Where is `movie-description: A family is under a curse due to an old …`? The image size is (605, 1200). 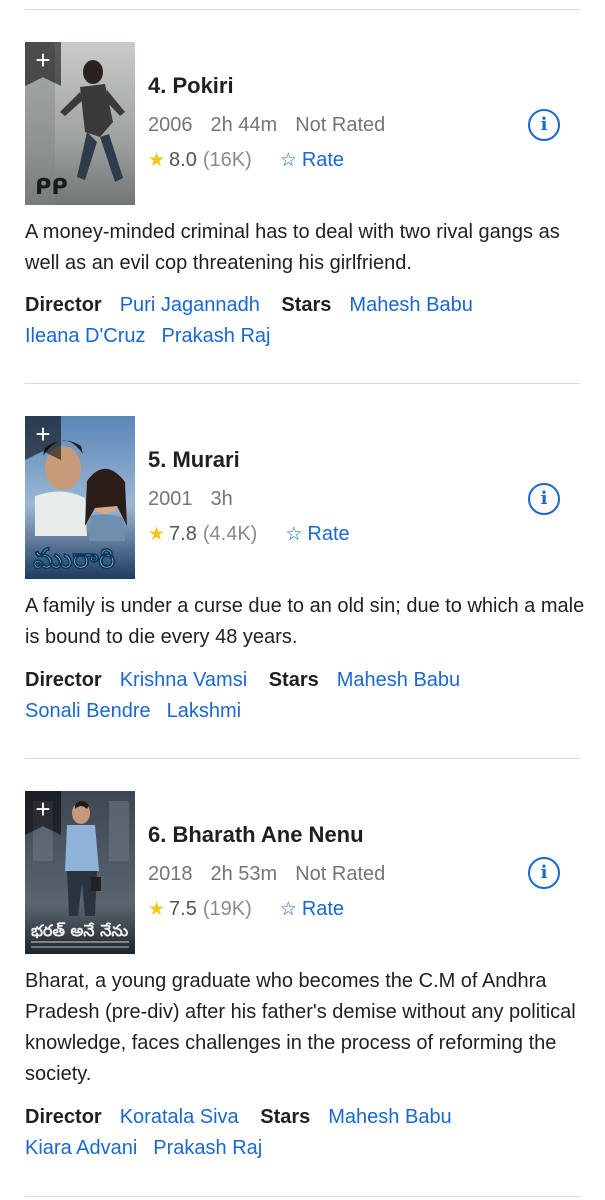
movie-description: A family is under a curse due to an old … is located at coordinates (305, 621).